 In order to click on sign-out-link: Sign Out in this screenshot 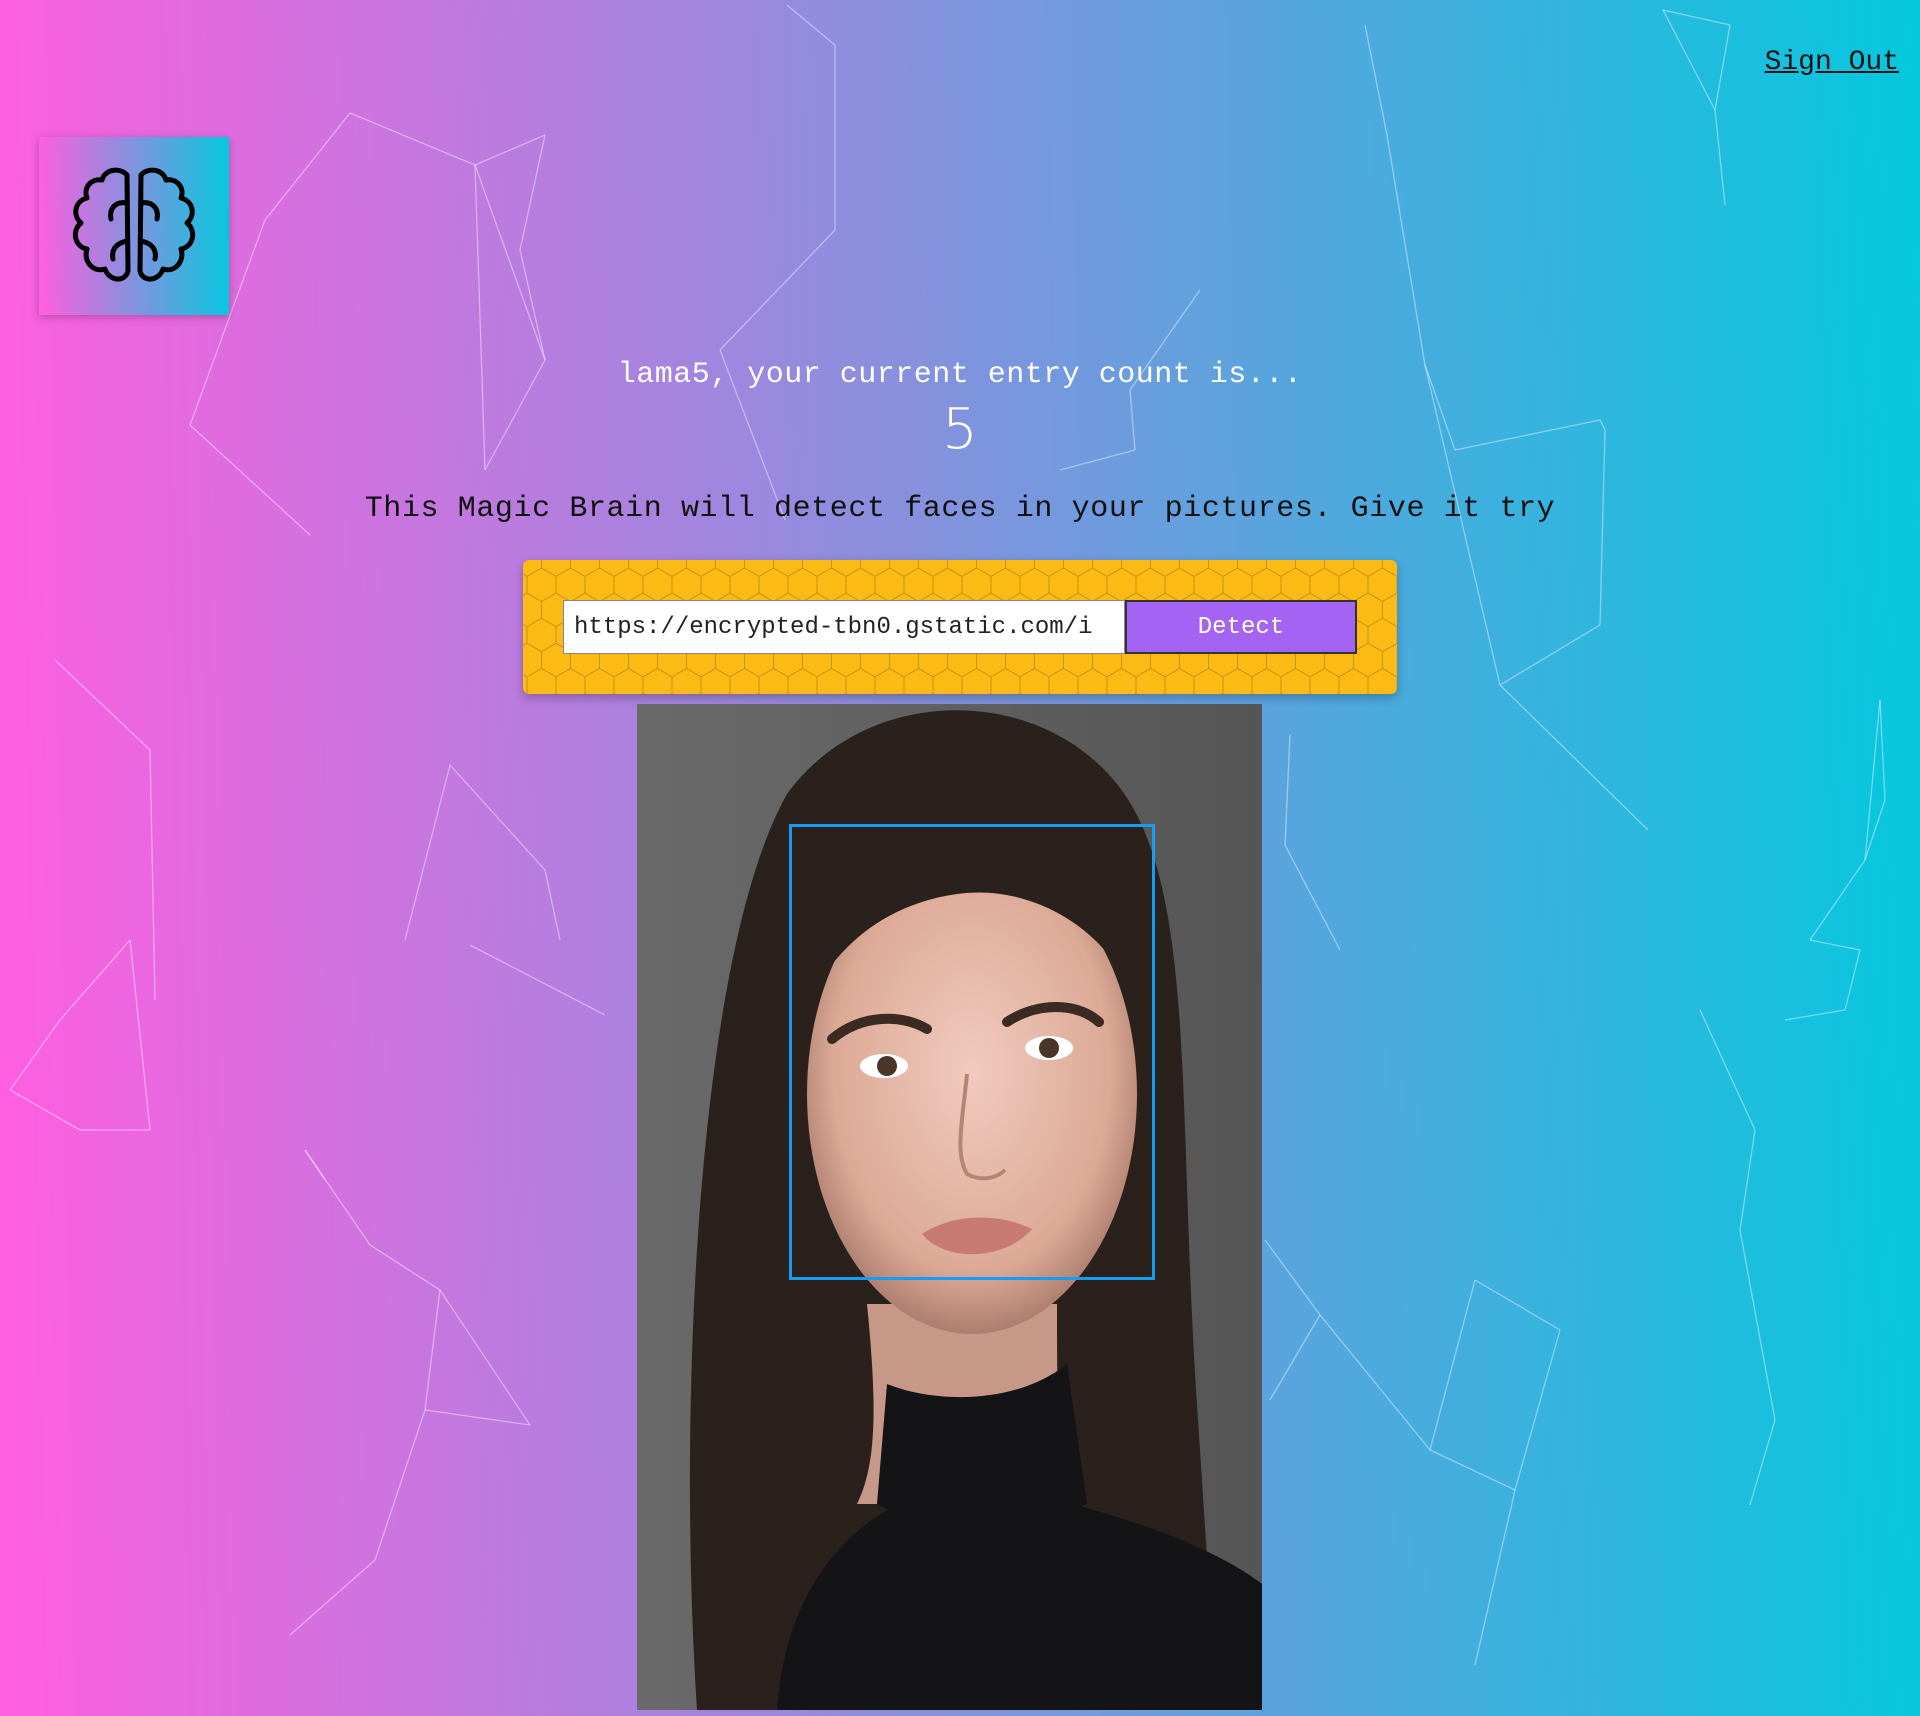, I will do `click(1832, 62)`.